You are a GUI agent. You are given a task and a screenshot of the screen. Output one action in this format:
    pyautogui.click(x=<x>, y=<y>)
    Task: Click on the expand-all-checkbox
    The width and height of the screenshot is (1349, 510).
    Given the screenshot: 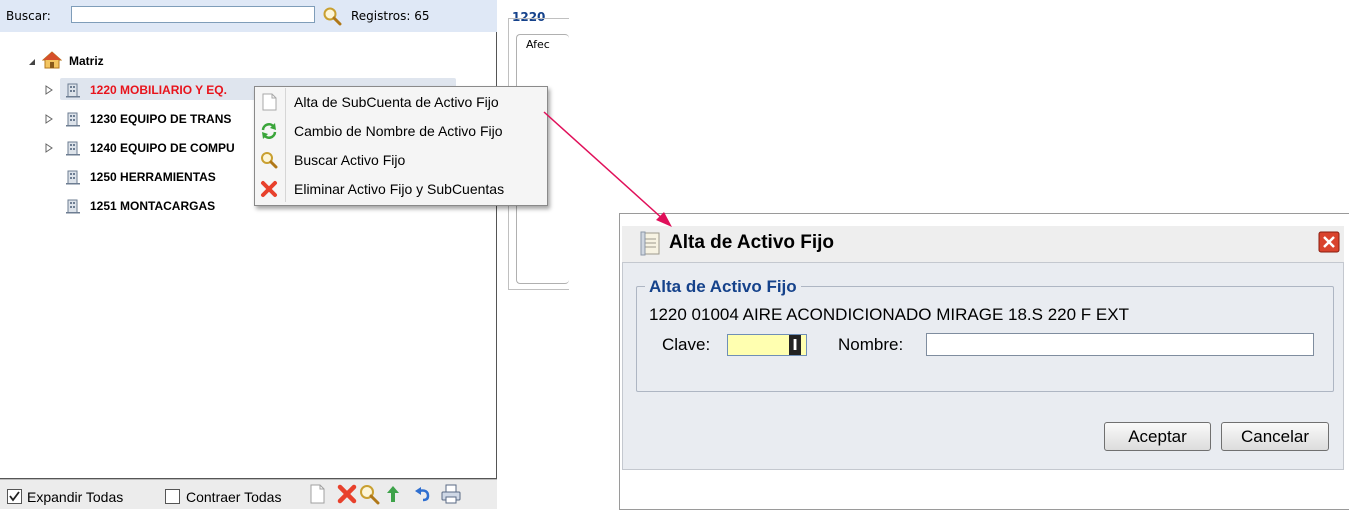 What is the action you would take?
    pyautogui.click(x=14, y=496)
    